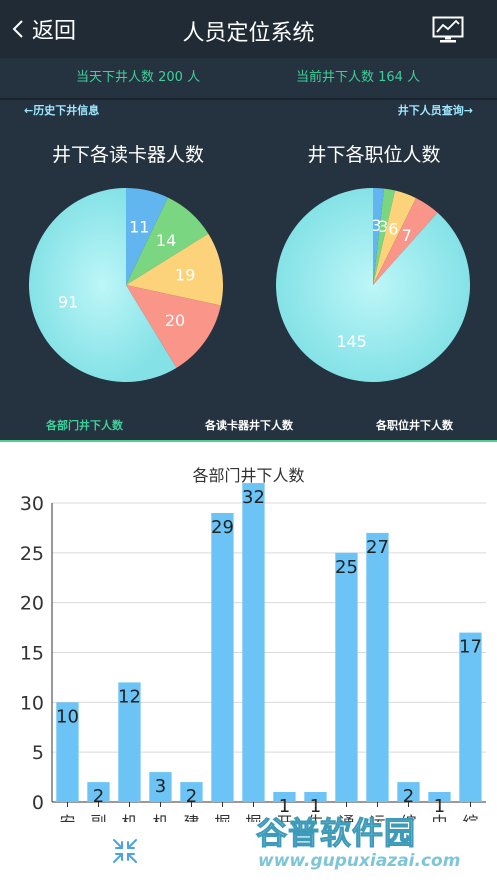 The image size is (497, 883). I want to click on y-tick-label: 10, so click(32, 703).